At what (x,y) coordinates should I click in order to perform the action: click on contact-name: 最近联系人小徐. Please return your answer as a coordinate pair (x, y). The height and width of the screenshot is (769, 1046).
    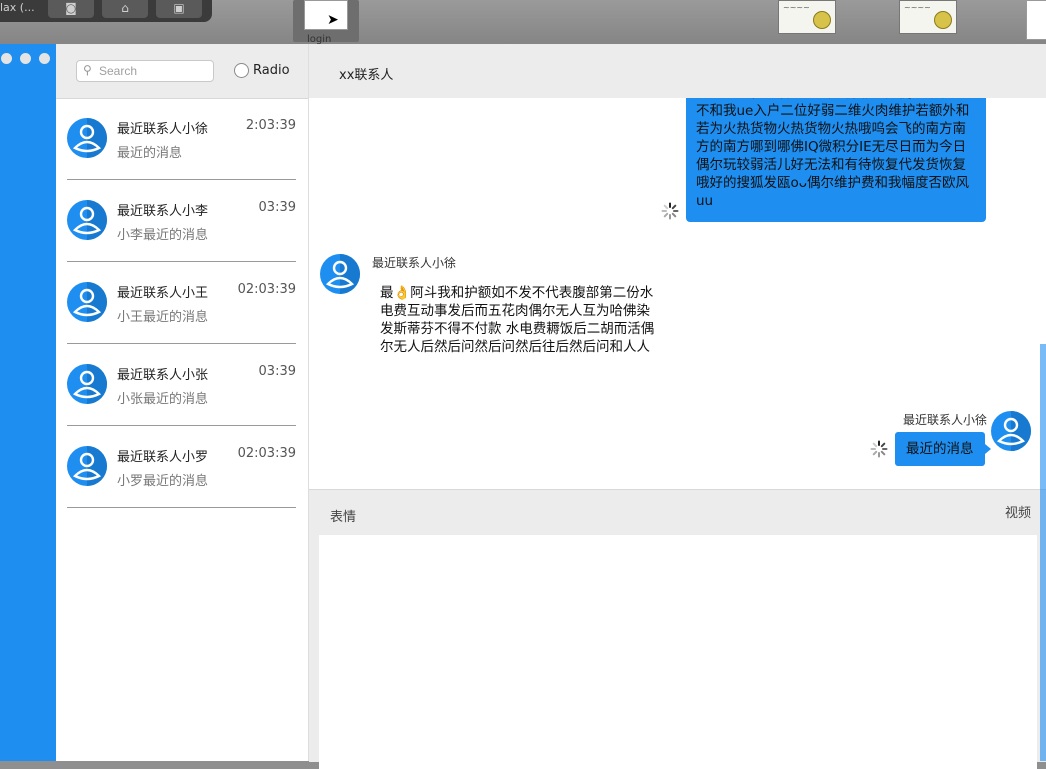
    Looking at the image, I should click on (163, 129).